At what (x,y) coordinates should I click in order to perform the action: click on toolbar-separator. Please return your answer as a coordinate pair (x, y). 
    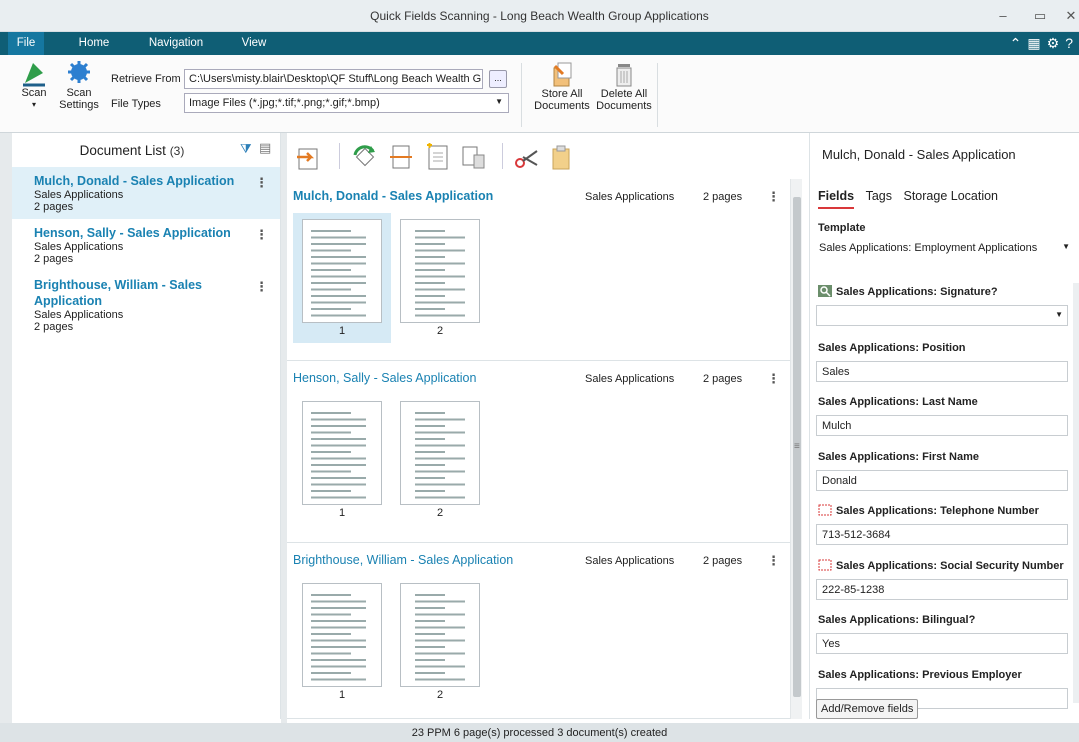
    Looking at the image, I should click on (339, 156).